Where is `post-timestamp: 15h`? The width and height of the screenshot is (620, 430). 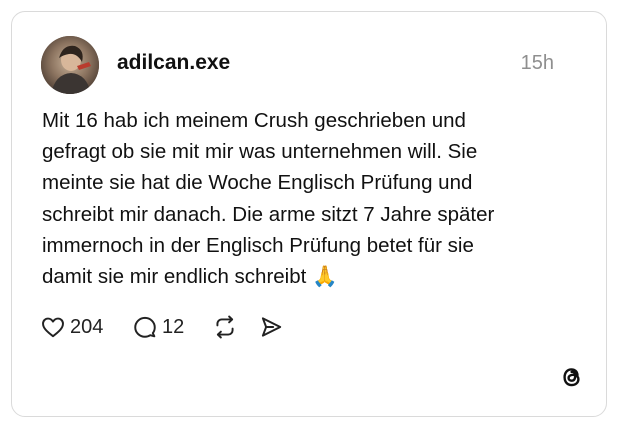 post-timestamp: 15h is located at coordinates (537, 63).